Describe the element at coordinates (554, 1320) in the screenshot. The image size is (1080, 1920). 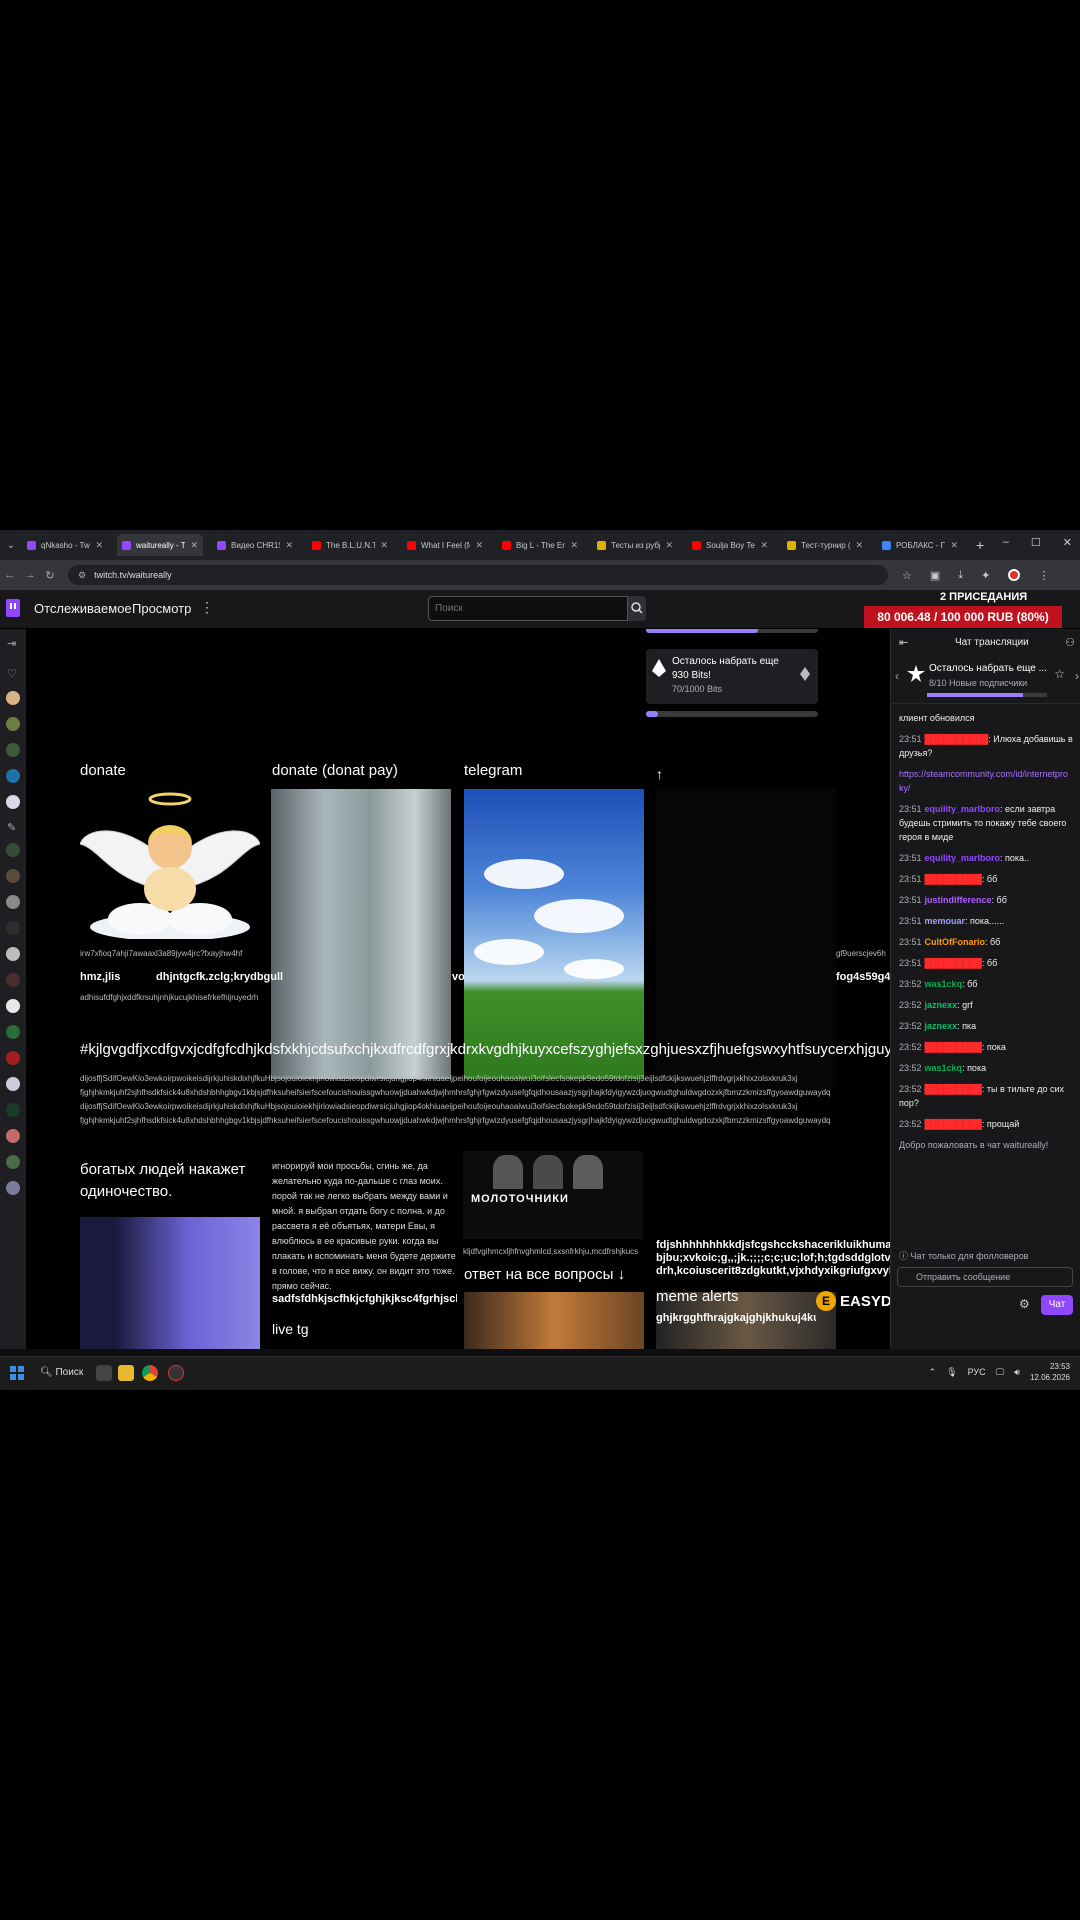
I see `panel-image` at that location.